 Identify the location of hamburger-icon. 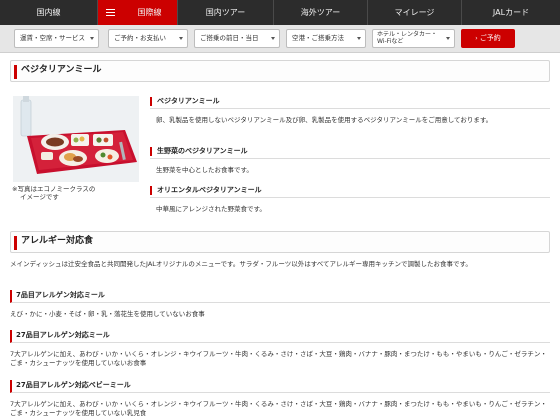
(110, 13).